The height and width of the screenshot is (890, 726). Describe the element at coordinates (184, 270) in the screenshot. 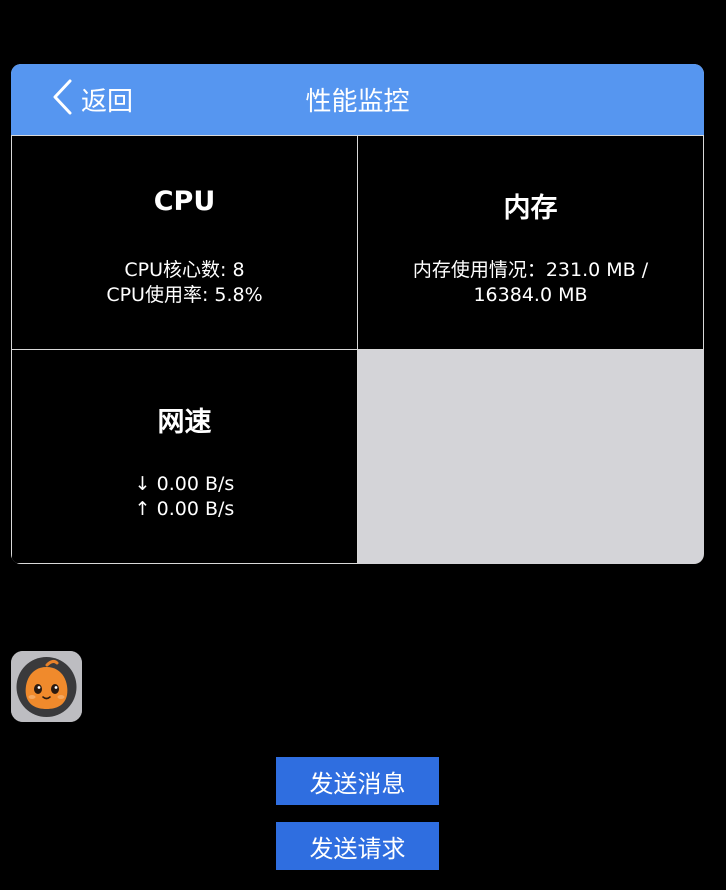

I see `cpu-core-count: CPU核心数: 8` at that location.